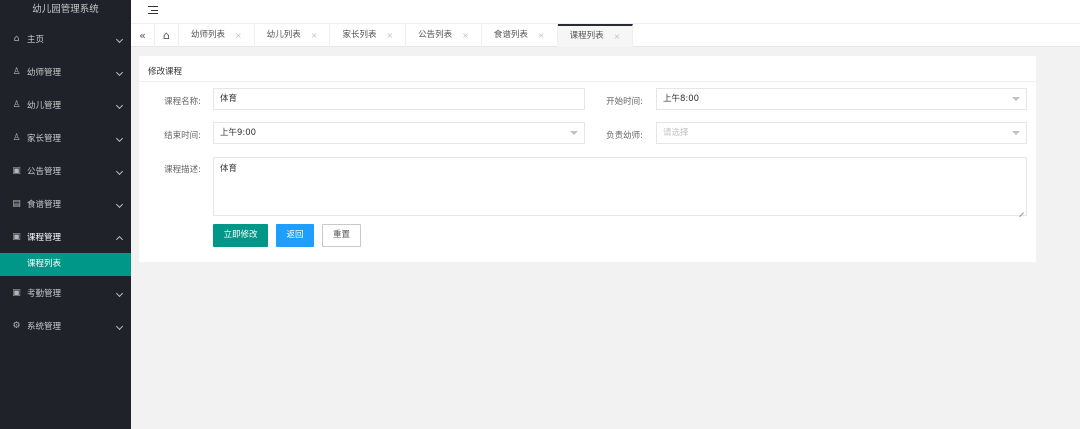  I want to click on sidebar-item-recipes: ▤ 食谱管理, so click(65, 203).